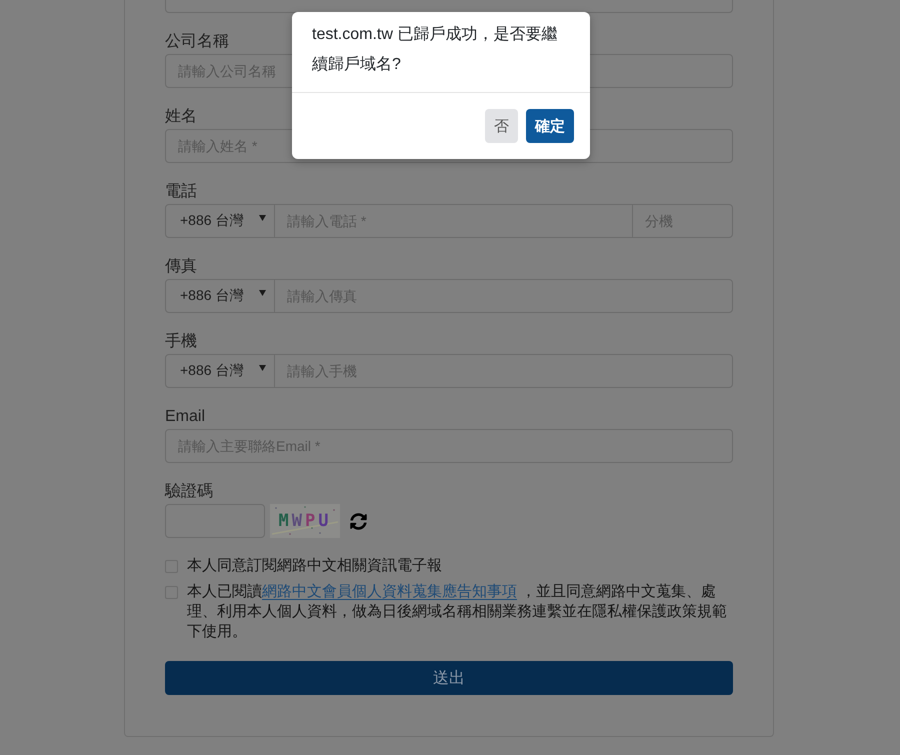  What do you see at coordinates (197, 42) in the screenshot?
I see `field-label: 公司名稱` at bounding box center [197, 42].